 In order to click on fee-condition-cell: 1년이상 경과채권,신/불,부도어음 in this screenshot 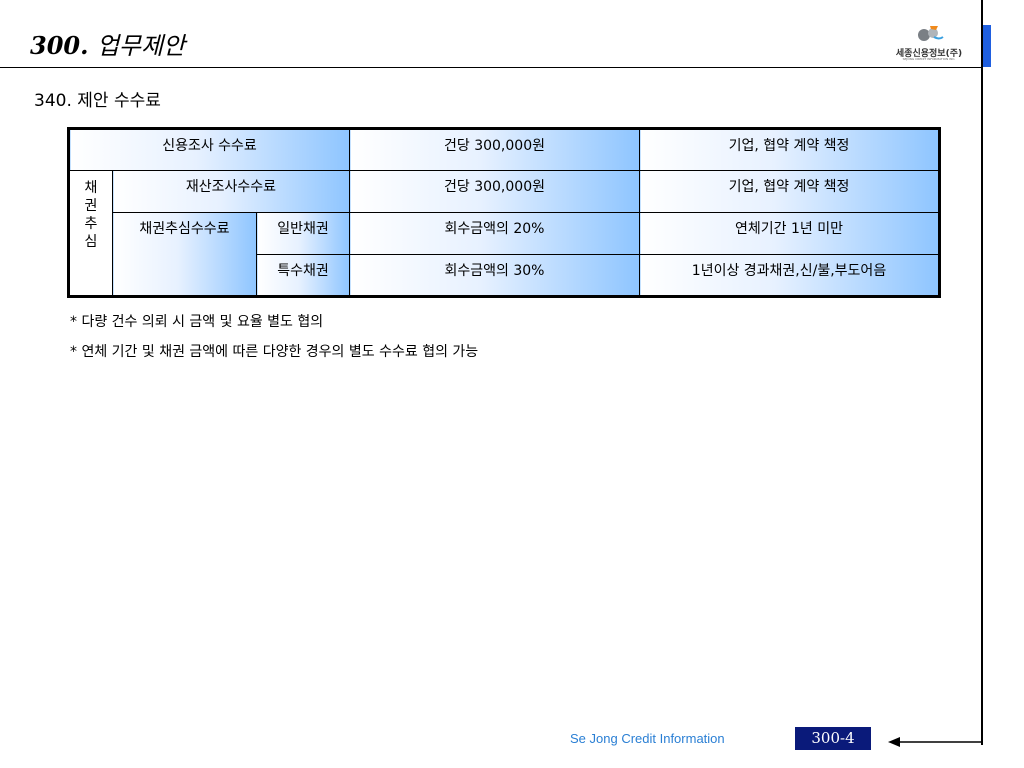, I will do `click(789, 275)`.